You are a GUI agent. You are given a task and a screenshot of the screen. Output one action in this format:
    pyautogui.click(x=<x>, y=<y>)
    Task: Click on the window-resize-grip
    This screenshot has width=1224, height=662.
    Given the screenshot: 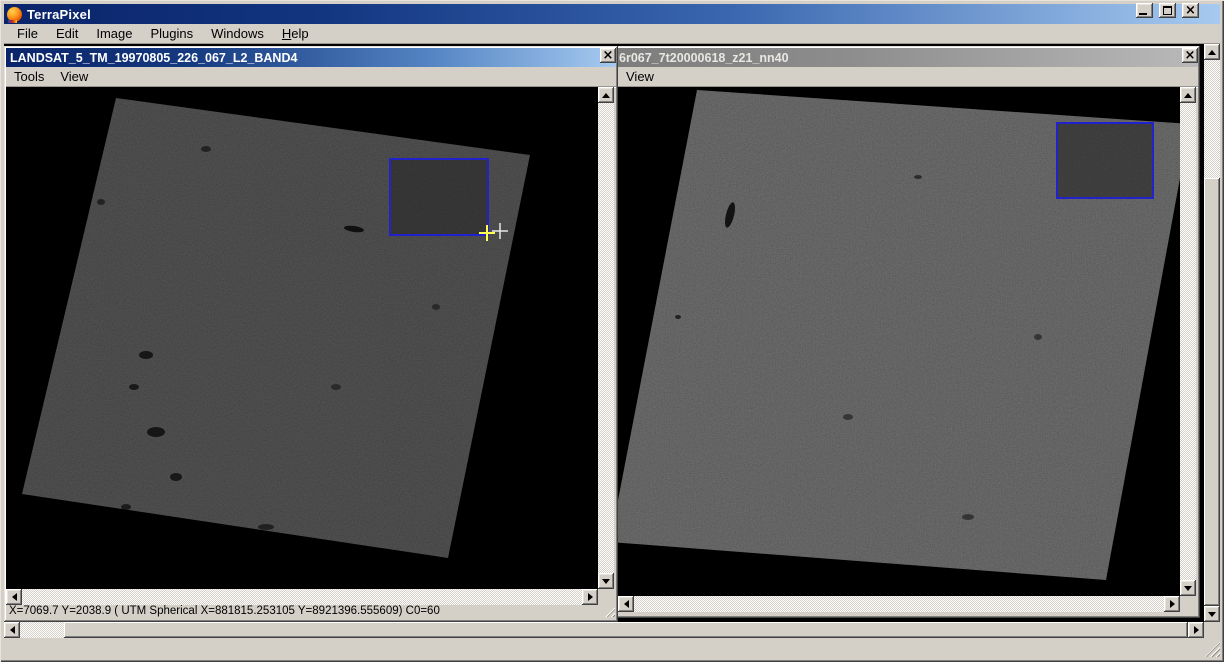 What is the action you would take?
    pyautogui.click(x=1212, y=649)
    